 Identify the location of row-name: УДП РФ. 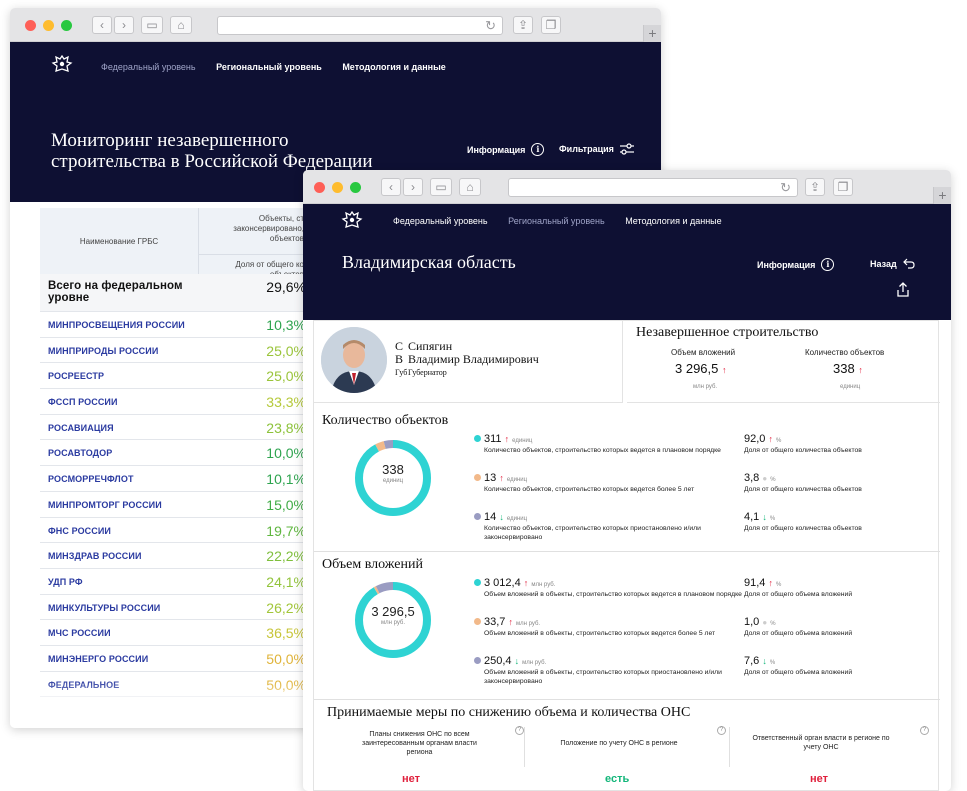
(65, 582).